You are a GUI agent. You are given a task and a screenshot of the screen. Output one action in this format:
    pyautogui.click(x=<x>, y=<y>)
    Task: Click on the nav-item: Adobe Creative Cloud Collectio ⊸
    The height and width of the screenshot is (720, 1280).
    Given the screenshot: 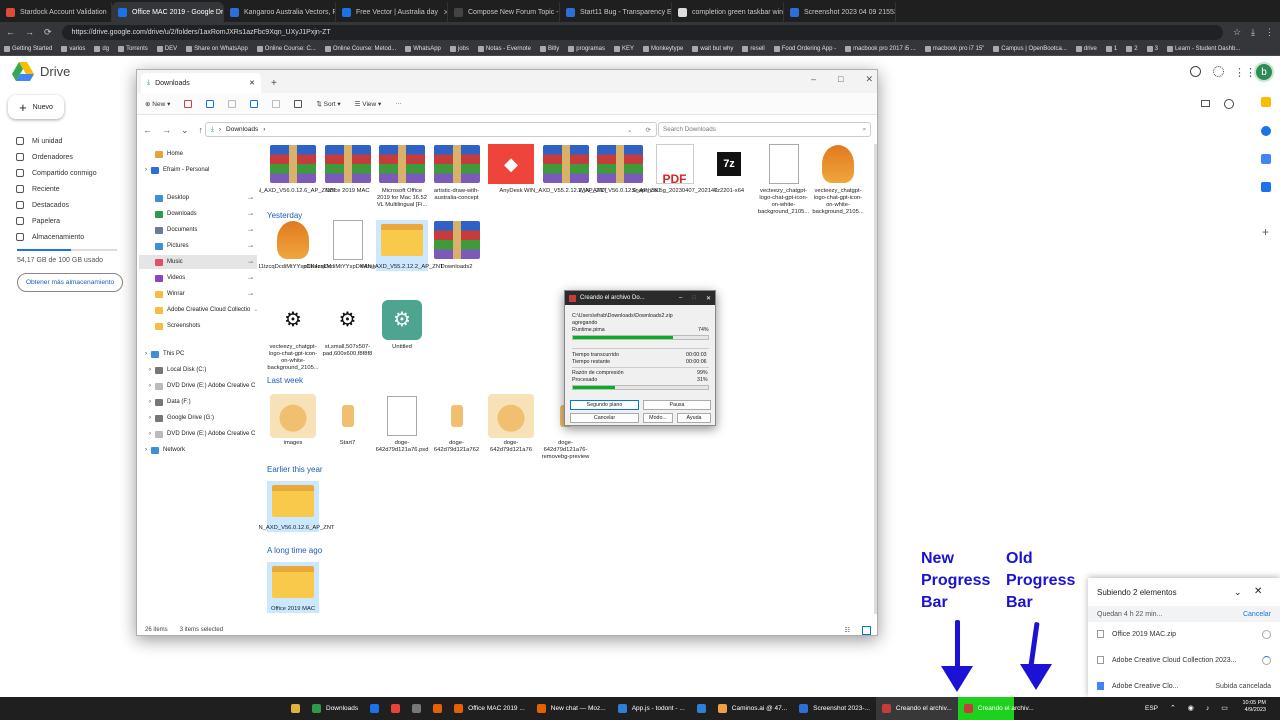 What is the action you would take?
    pyautogui.click(x=198, y=310)
    